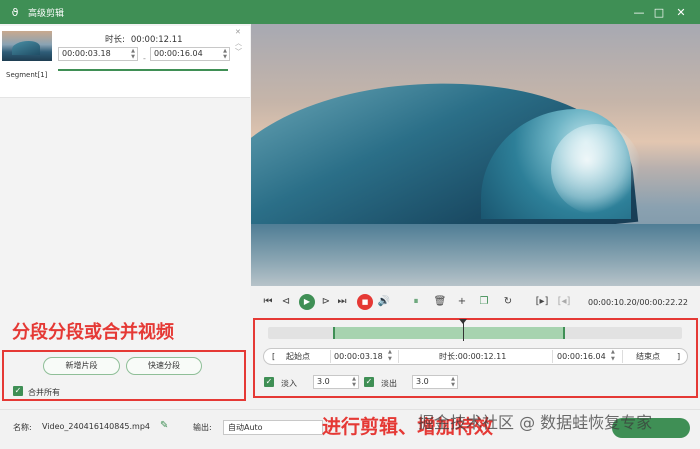  Describe the element at coordinates (178, 53) in the screenshot. I see `segment-end-value: 00:00:16.04` at that location.